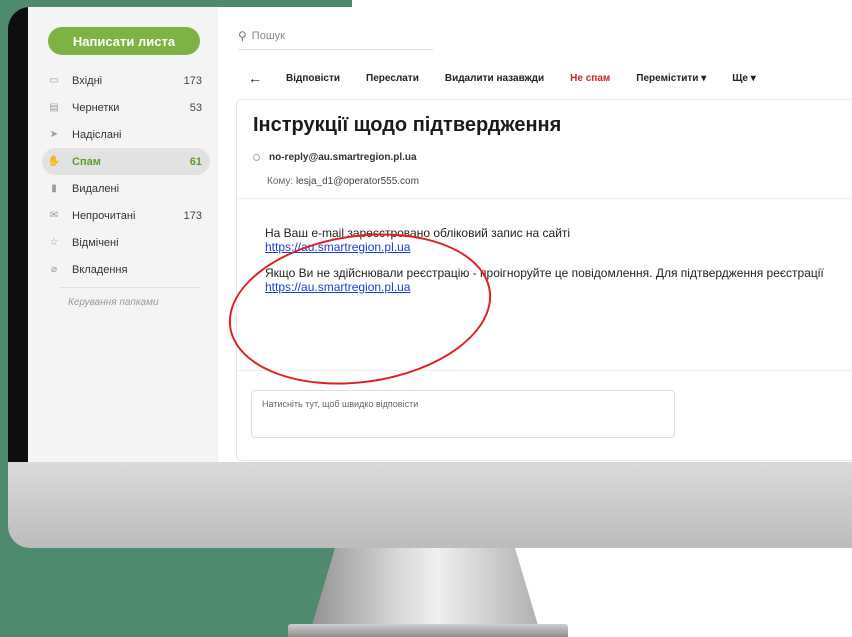 This screenshot has width=852, height=637. Describe the element at coordinates (54, 215) in the screenshot. I see `unread-icon: ✉` at that location.